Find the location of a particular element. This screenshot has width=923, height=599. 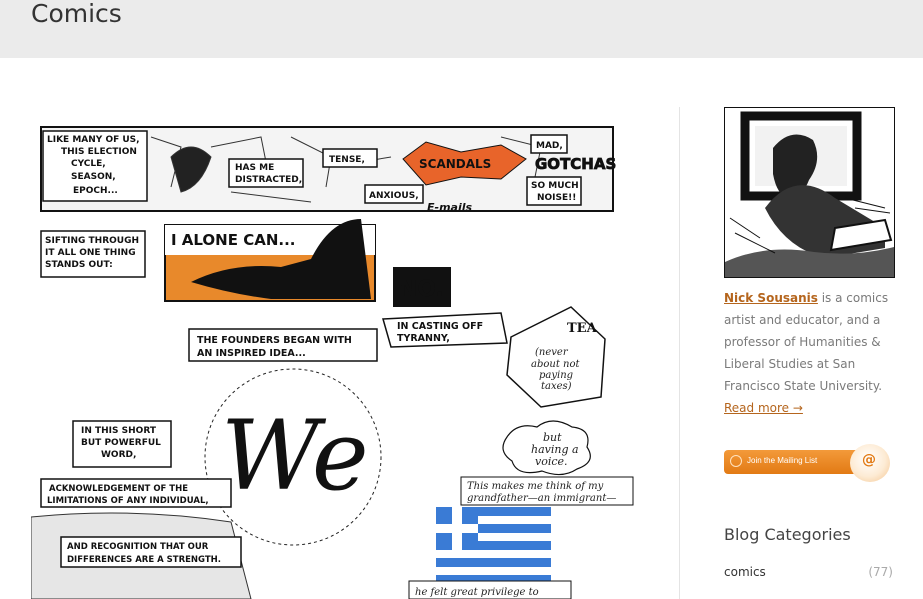

greek-flag is located at coordinates (493, 544).